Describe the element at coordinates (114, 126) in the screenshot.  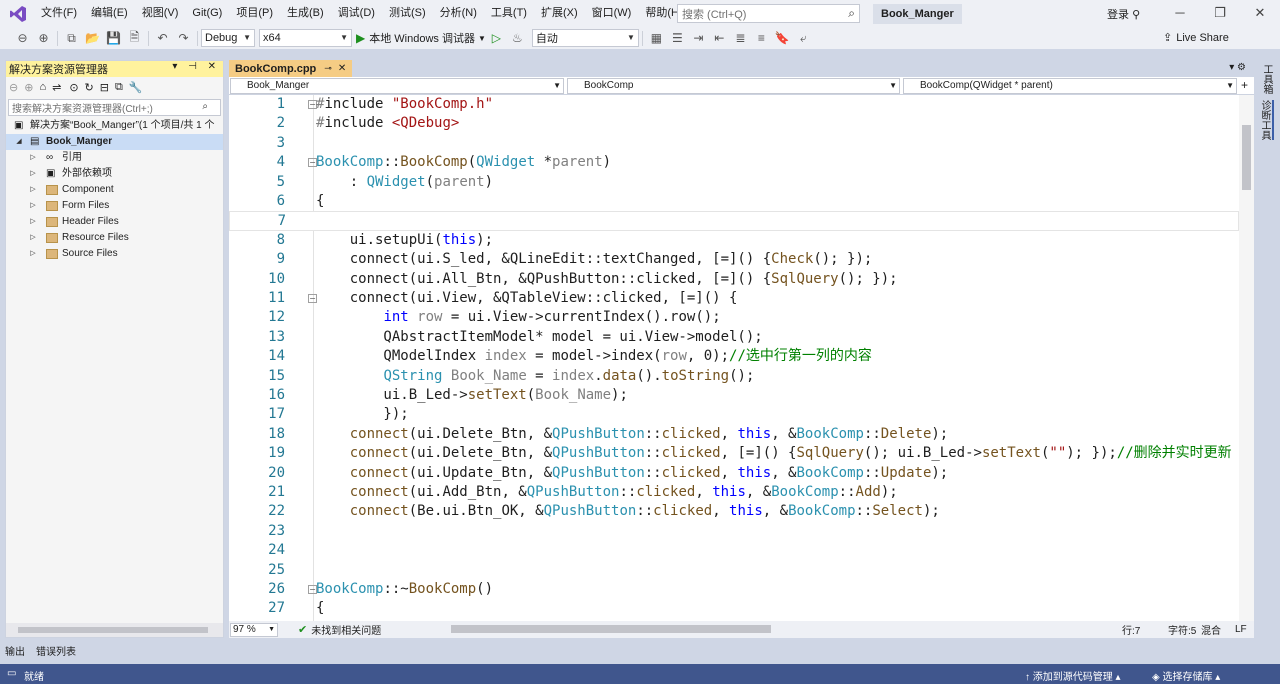
I see `tree-item-solution: ▣ 解决方案“Book_Manger”(1 个项目/共 1 个` at that location.